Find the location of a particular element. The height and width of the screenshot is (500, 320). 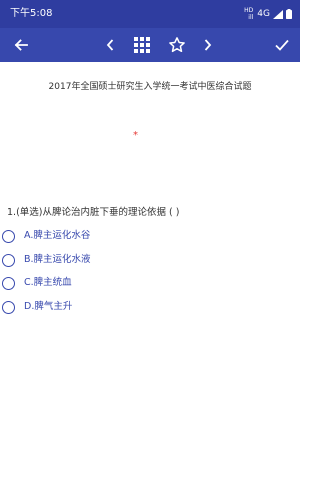

network-badge-bottom: ill is located at coordinates (251, 17).